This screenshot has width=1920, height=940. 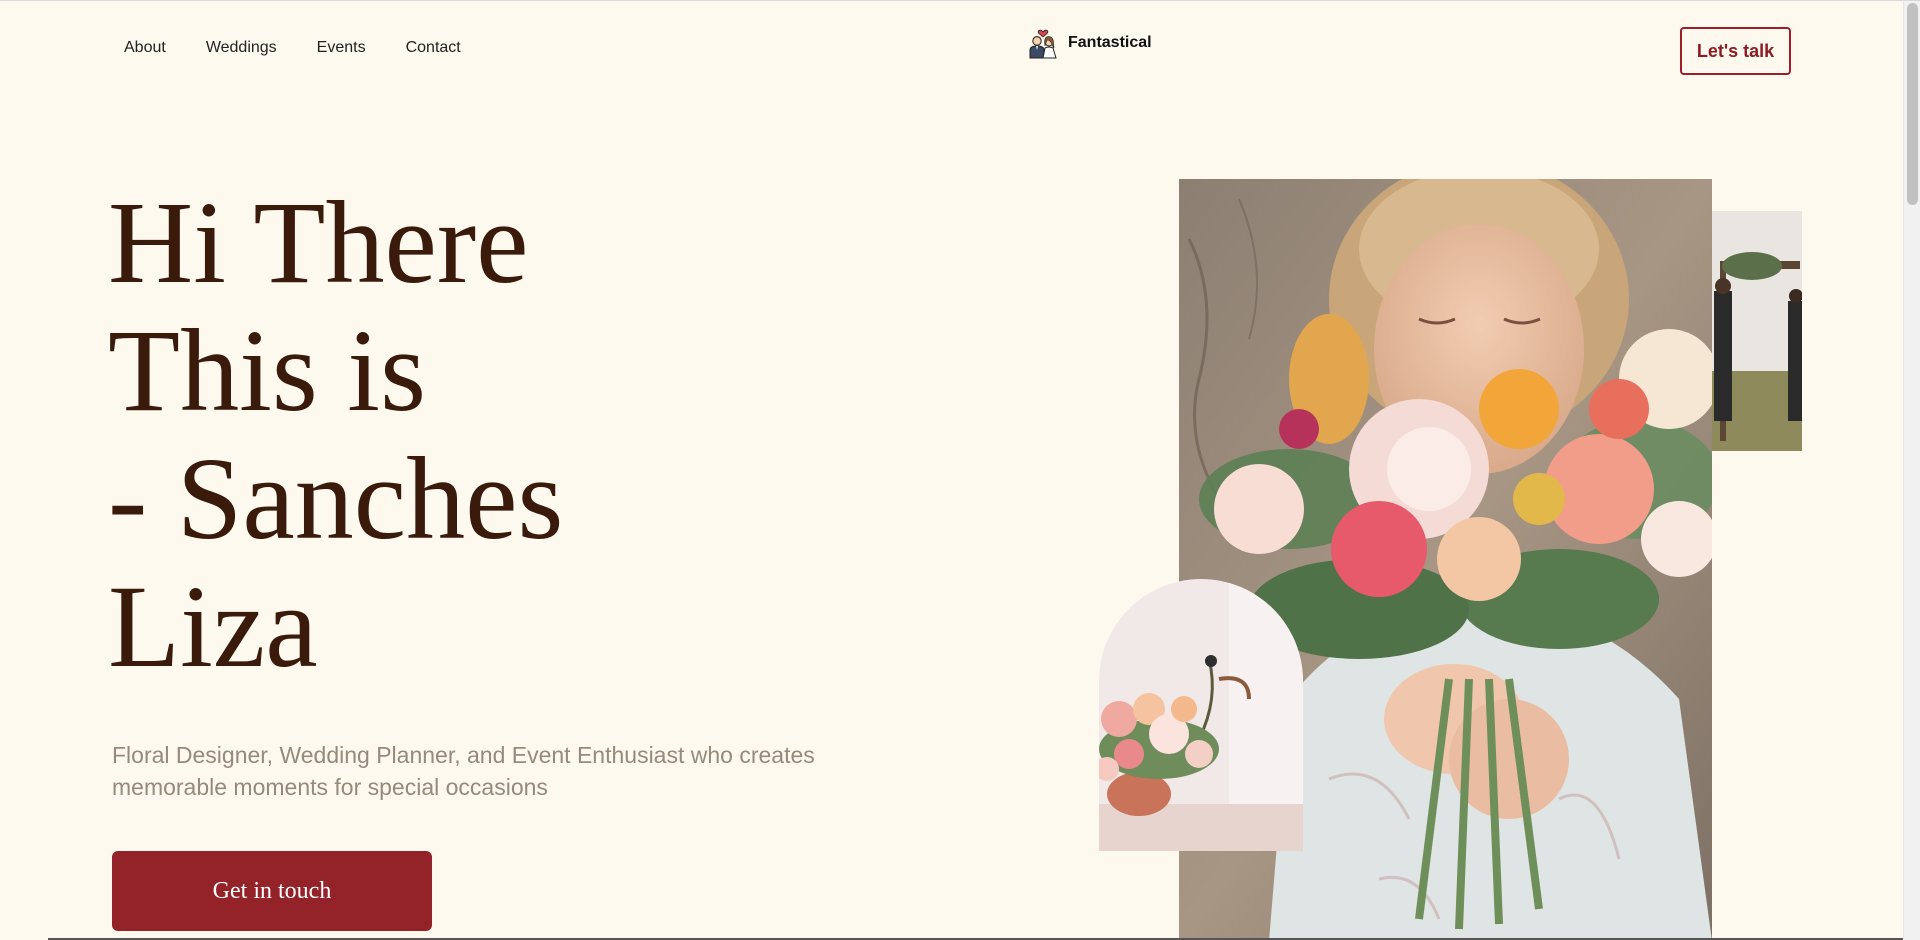 I want to click on get-in-touch-button: Get in touch, so click(x=272, y=891).